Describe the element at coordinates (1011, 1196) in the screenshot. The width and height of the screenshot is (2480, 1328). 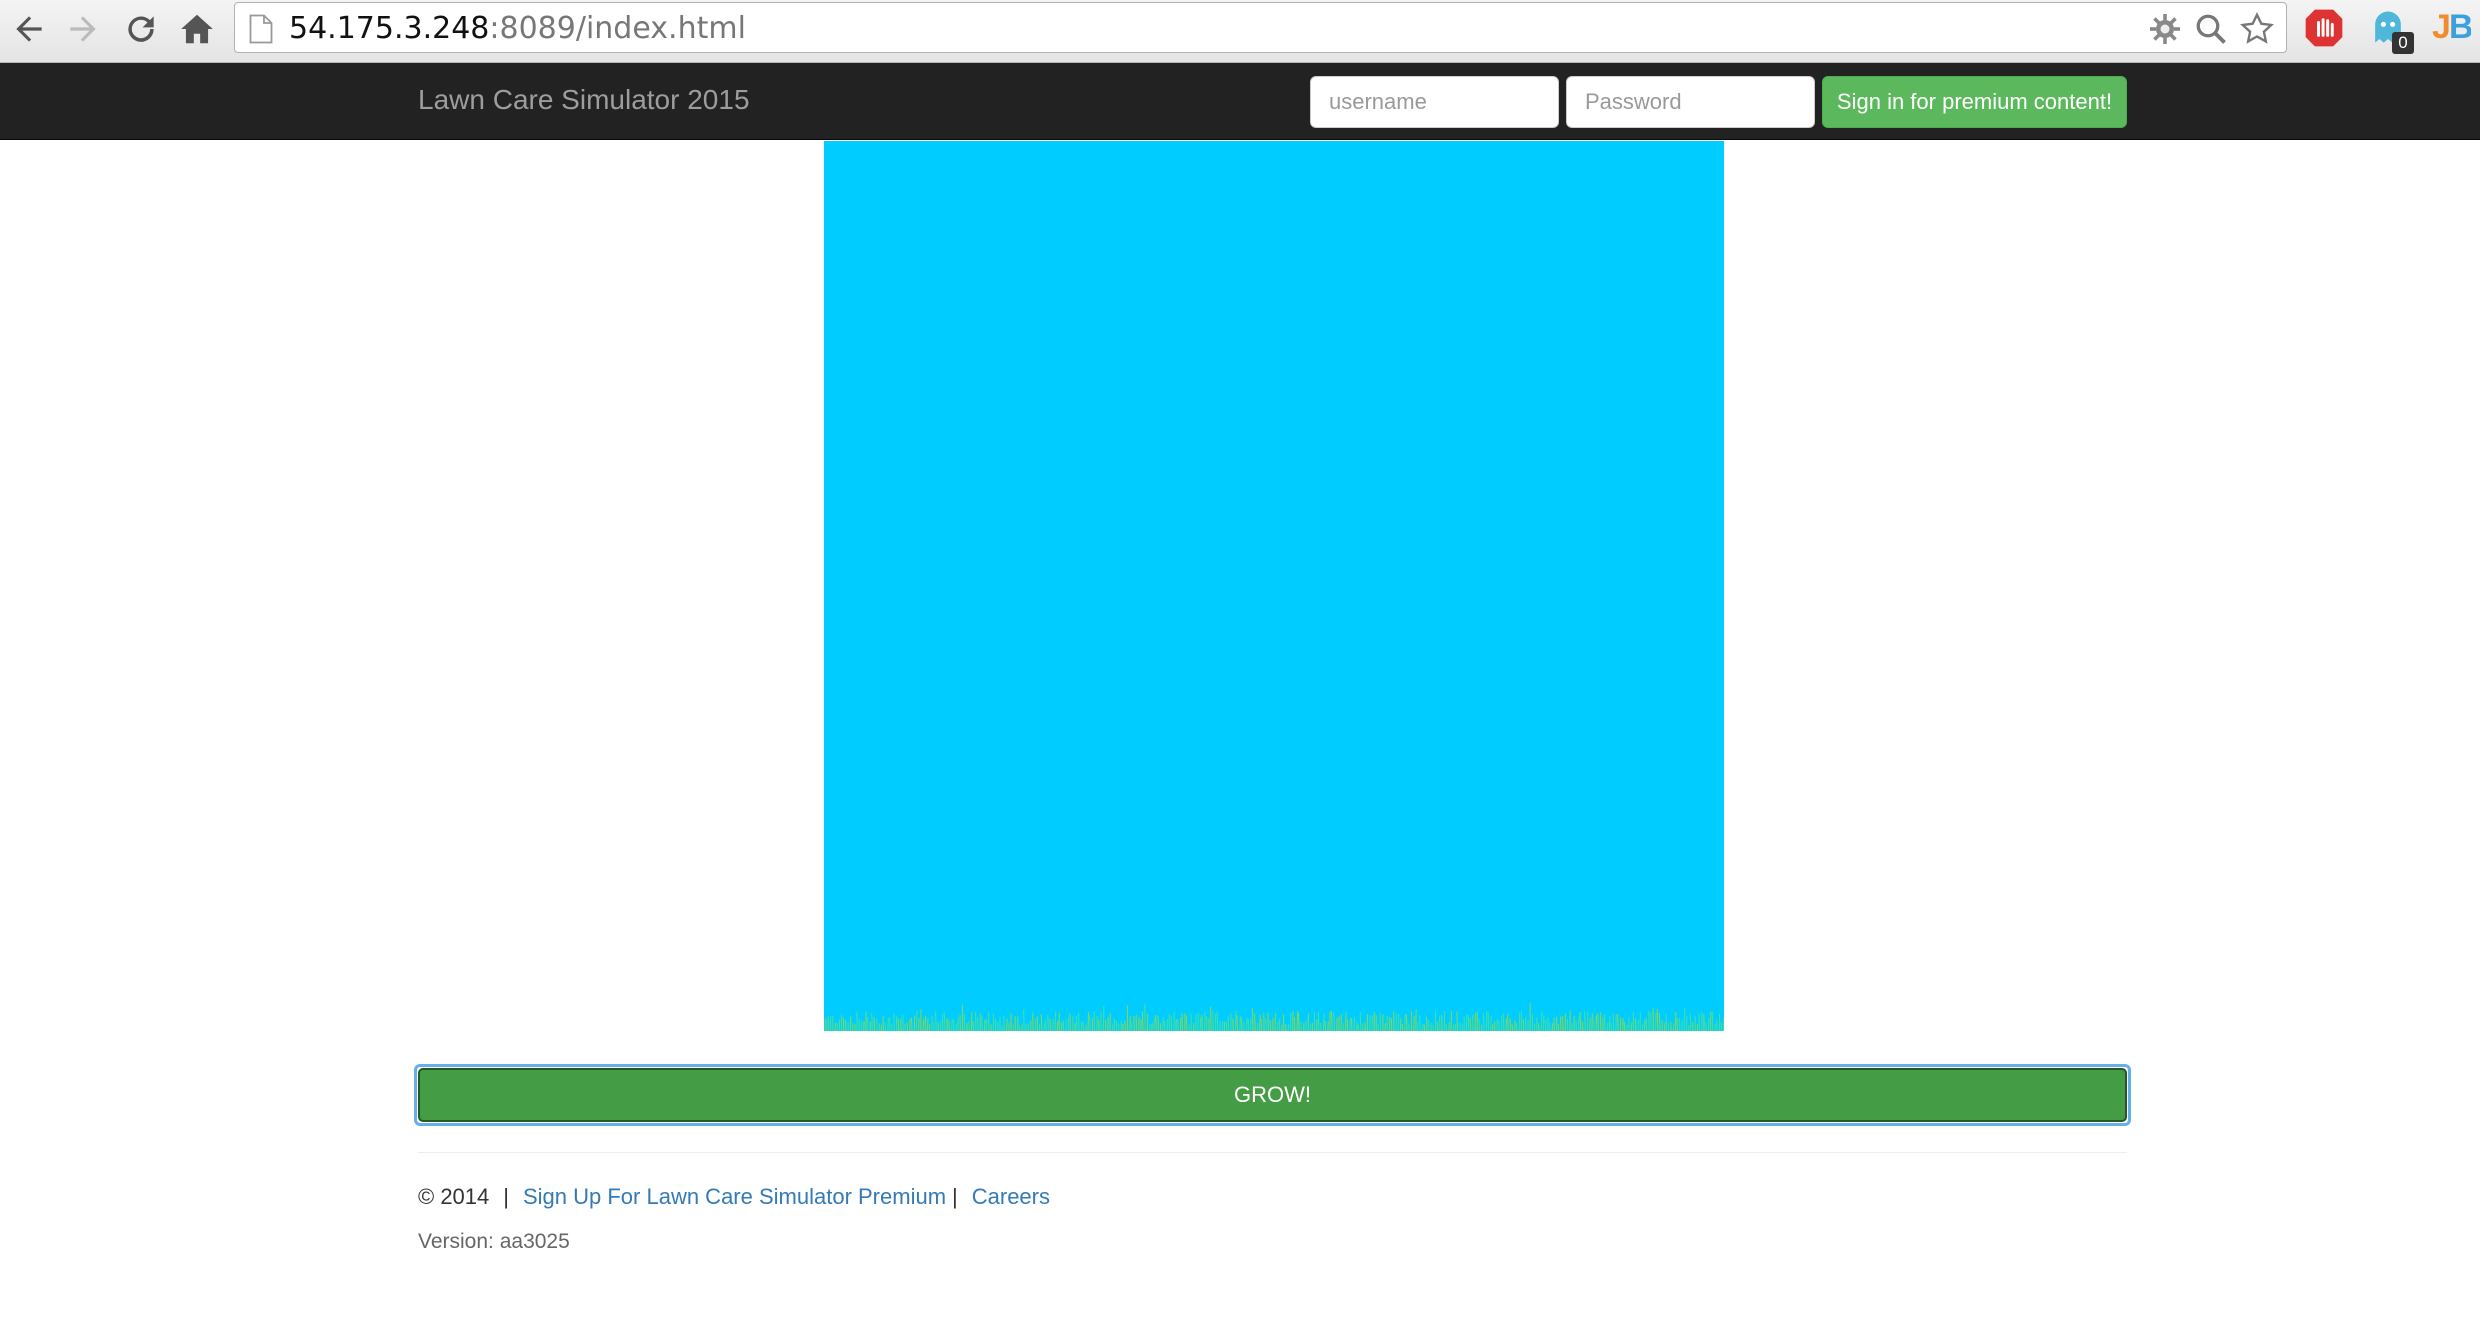
I see `careers-link: Careers` at that location.